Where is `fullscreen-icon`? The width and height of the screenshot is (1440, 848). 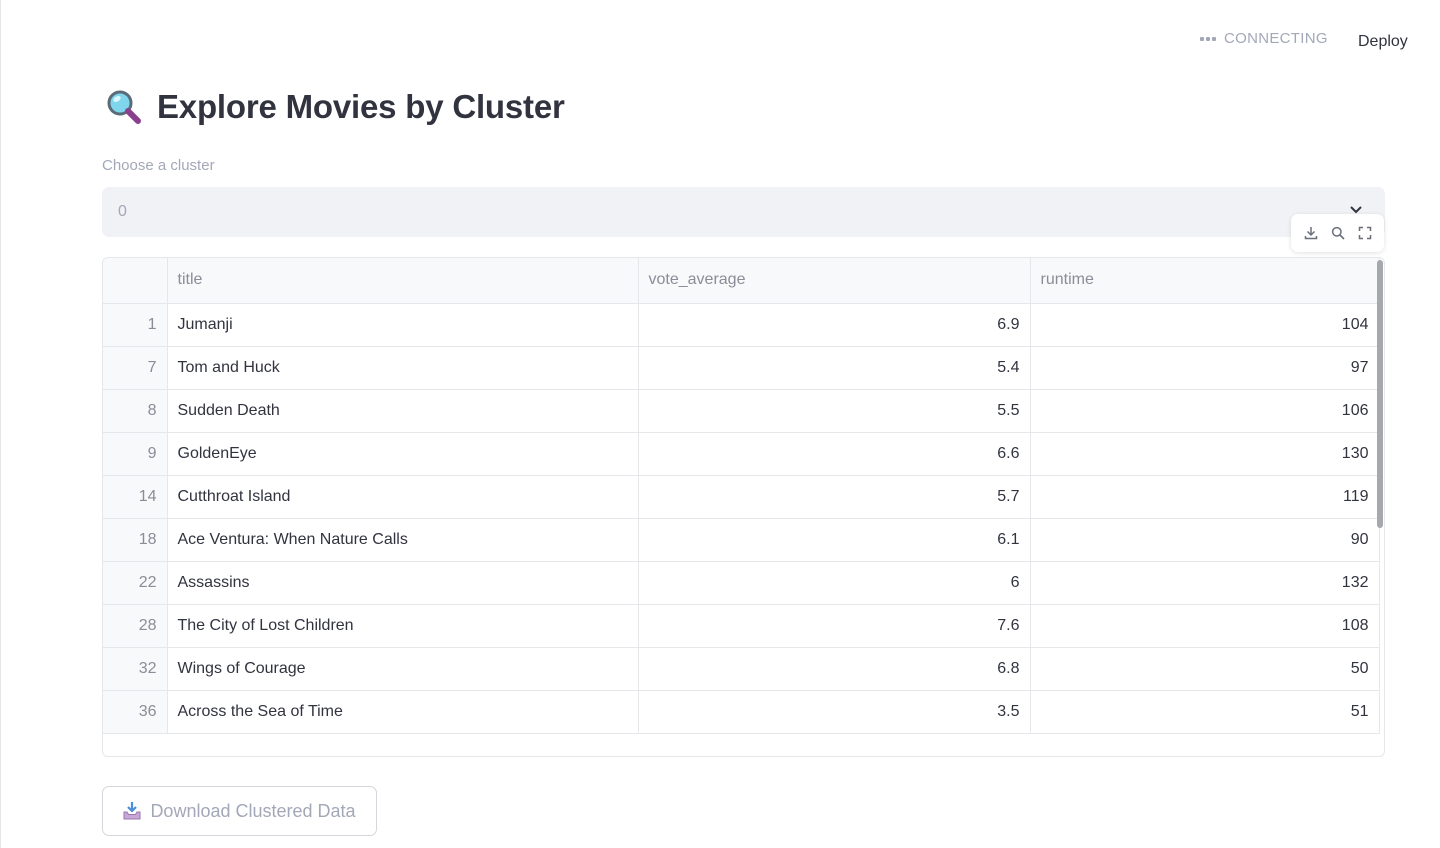 fullscreen-icon is located at coordinates (1364, 233).